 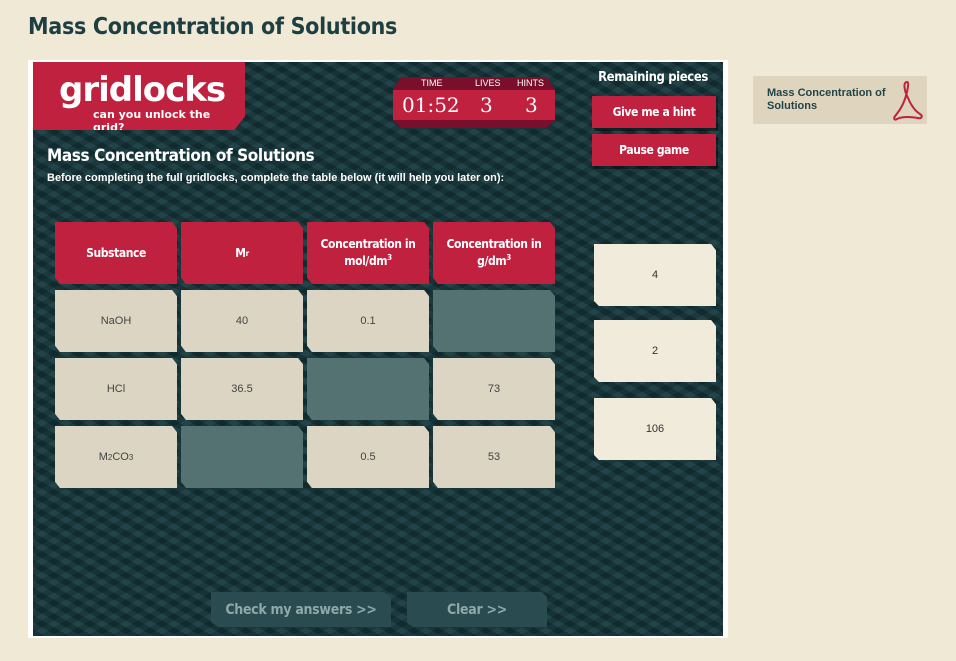 I want to click on cell-substance-naoh: NaOH, so click(x=116, y=321).